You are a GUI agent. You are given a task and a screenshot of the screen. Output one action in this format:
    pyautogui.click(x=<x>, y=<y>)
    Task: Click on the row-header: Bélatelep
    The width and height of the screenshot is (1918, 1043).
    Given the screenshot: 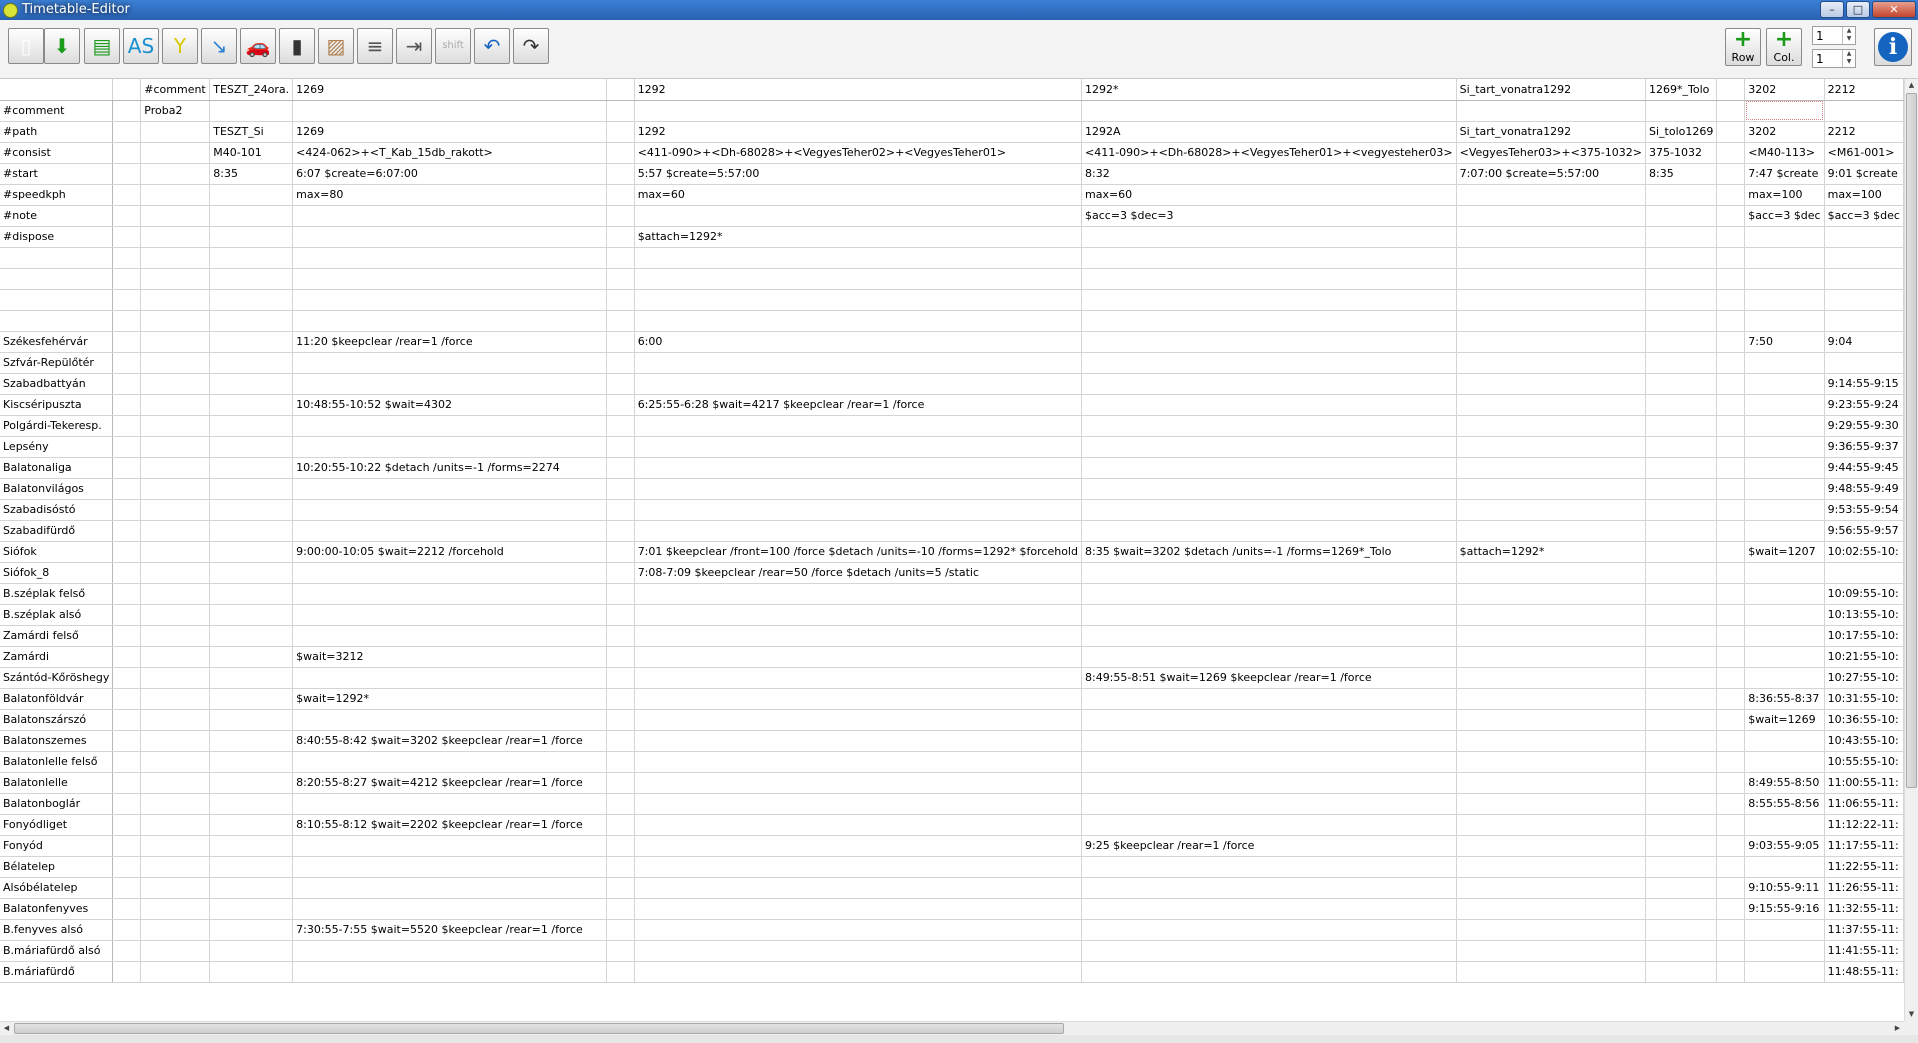 What is the action you would take?
    pyautogui.click(x=57, y=867)
    